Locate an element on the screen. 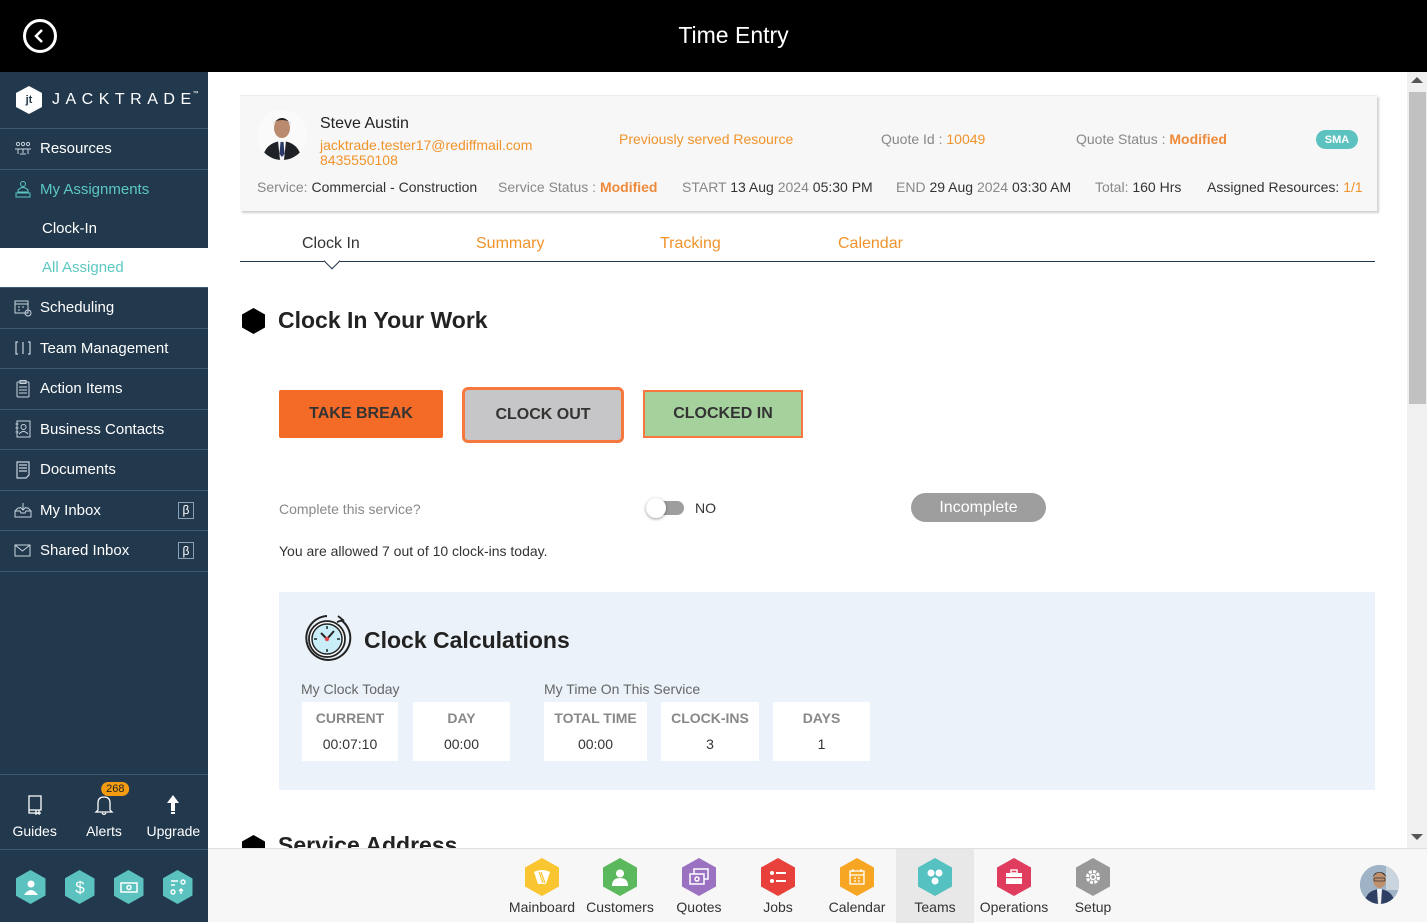 This screenshot has height=923, width=1427. clocked-in-button: CLOCKED IN is located at coordinates (723, 414).